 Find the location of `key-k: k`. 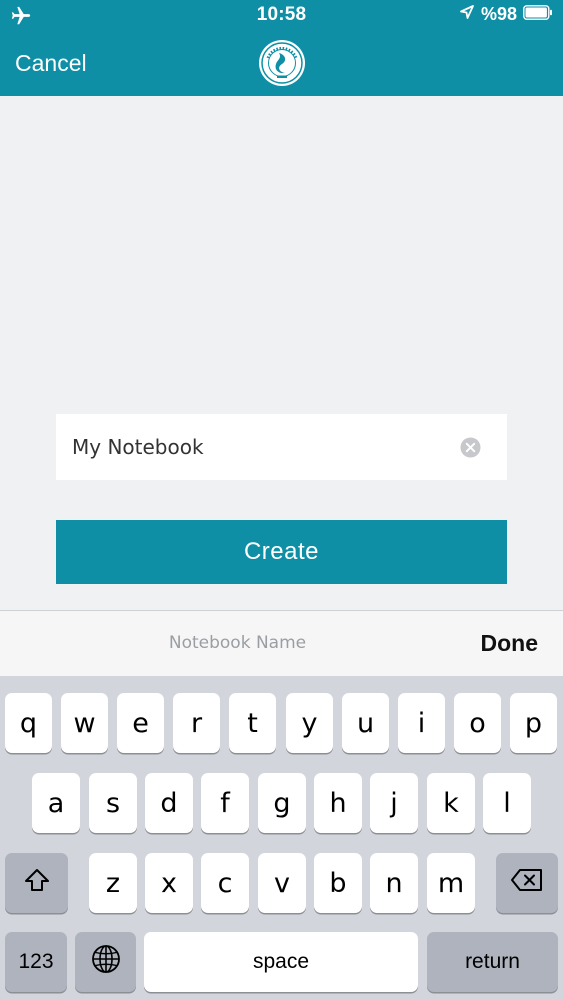

key-k: k is located at coordinates (451, 803).